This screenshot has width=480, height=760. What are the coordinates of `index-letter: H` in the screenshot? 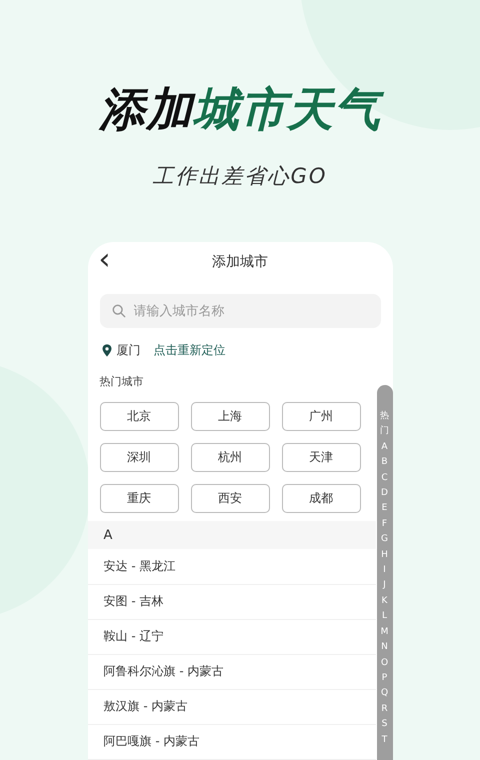 It's located at (384, 556).